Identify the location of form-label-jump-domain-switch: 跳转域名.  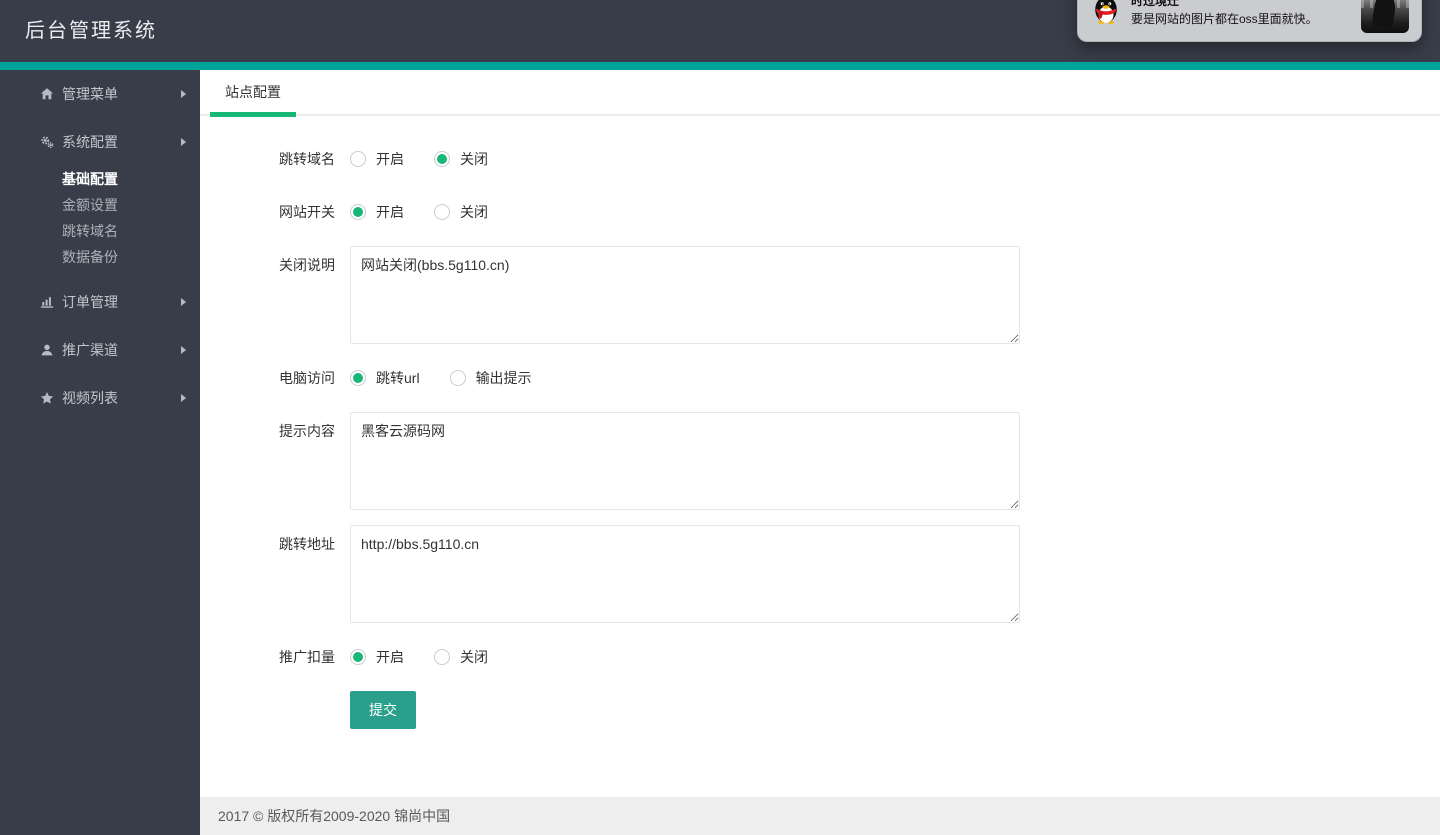
(307, 159).